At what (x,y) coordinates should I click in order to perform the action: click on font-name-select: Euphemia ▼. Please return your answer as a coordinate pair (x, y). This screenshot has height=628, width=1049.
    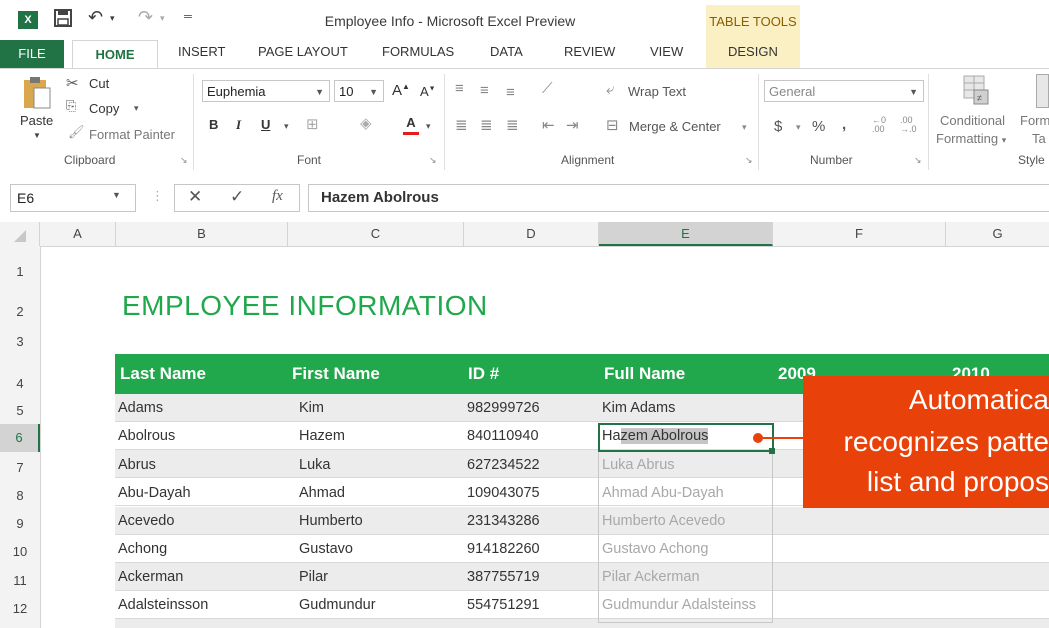
    Looking at the image, I should click on (266, 91).